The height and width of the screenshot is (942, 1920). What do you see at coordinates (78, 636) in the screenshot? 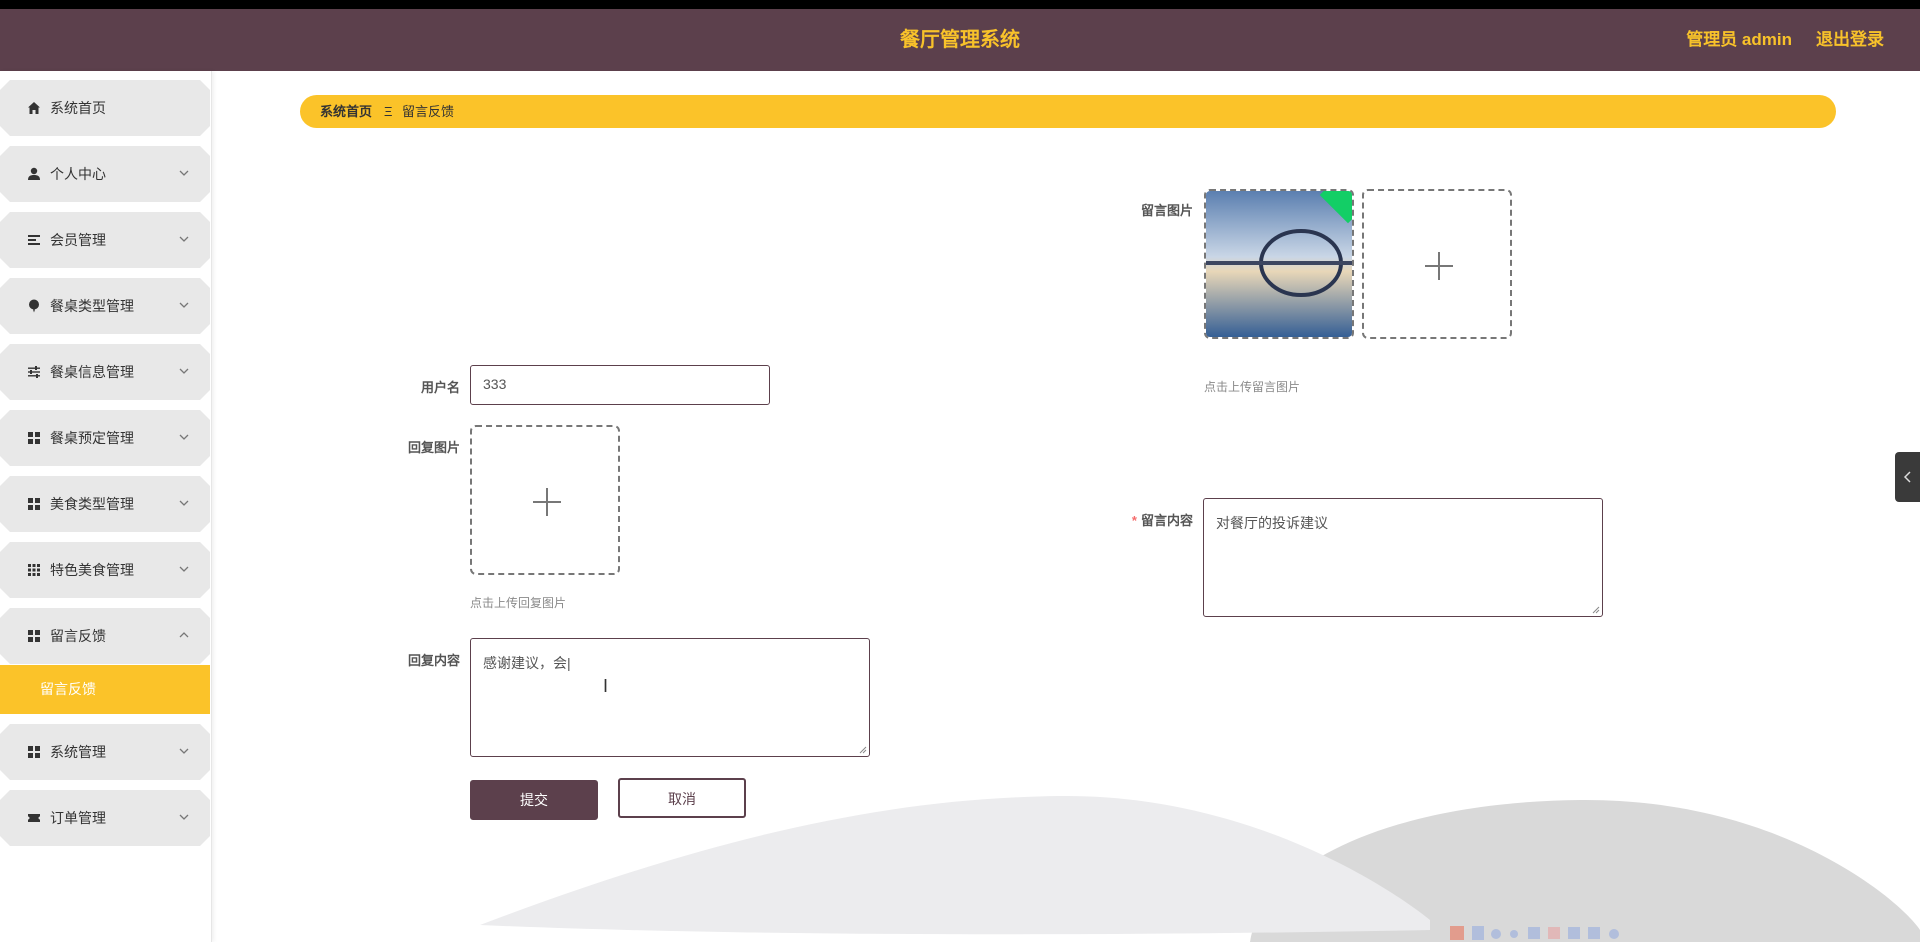
I see `sidebar-item-label: 留言反馈` at bounding box center [78, 636].